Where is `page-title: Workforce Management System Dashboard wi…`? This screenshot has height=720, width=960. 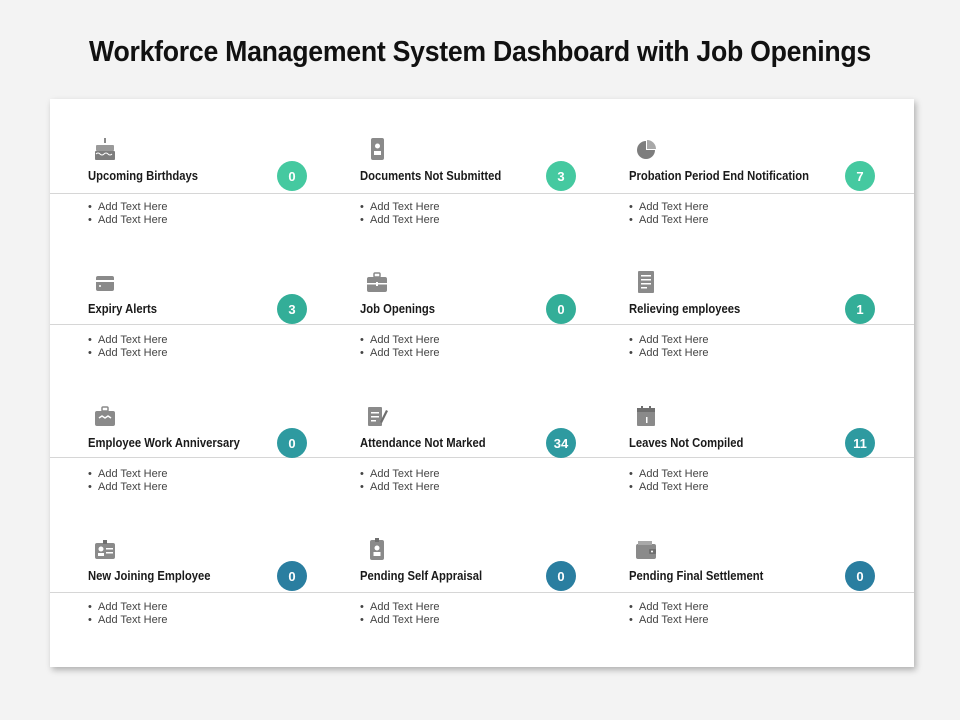
page-title: Workforce Management System Dashboard wi… is located at coordinates (480, 52).